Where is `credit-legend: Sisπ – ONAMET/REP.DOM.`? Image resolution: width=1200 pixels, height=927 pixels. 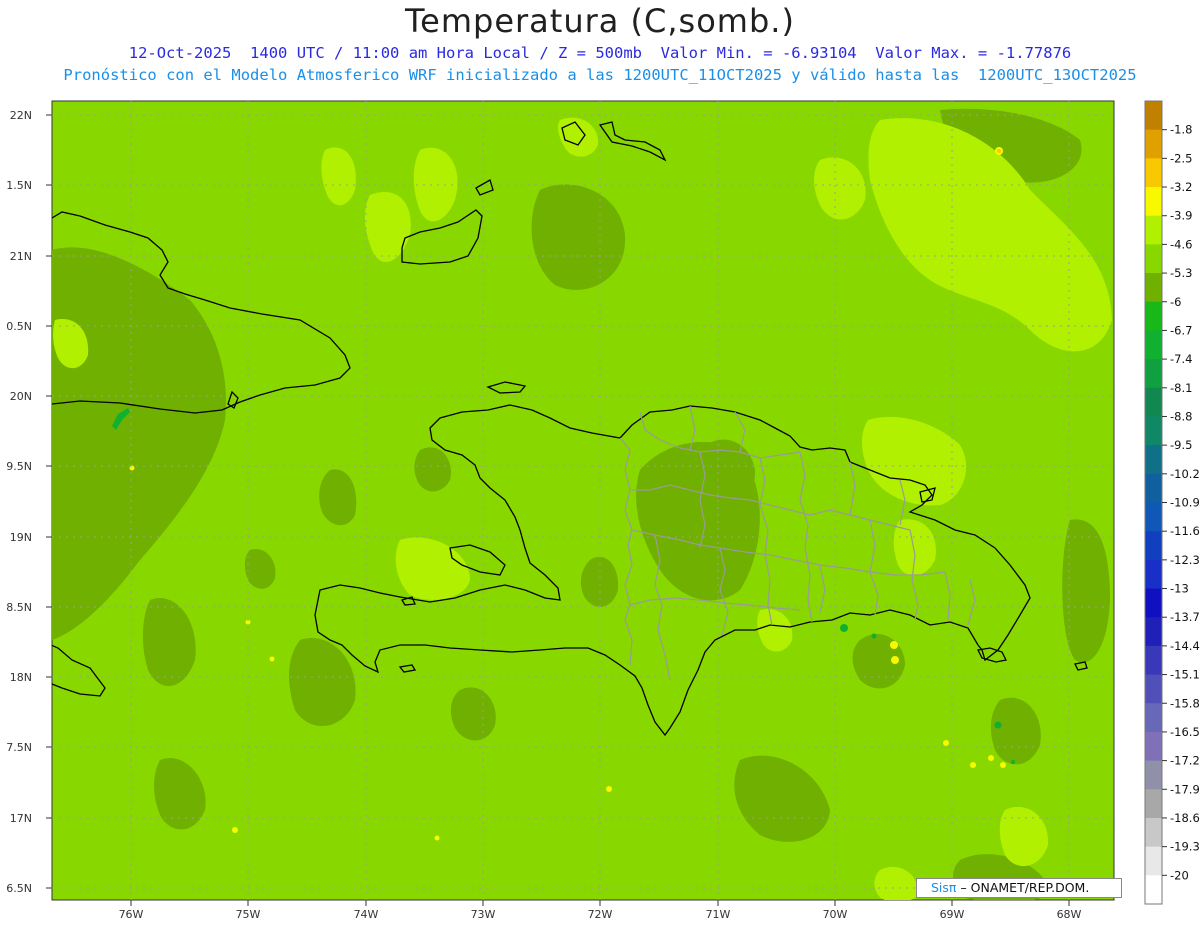 credit-legend: Sisπ – ONAMET/REP.DOM. is located at coordinates (1019, 888).